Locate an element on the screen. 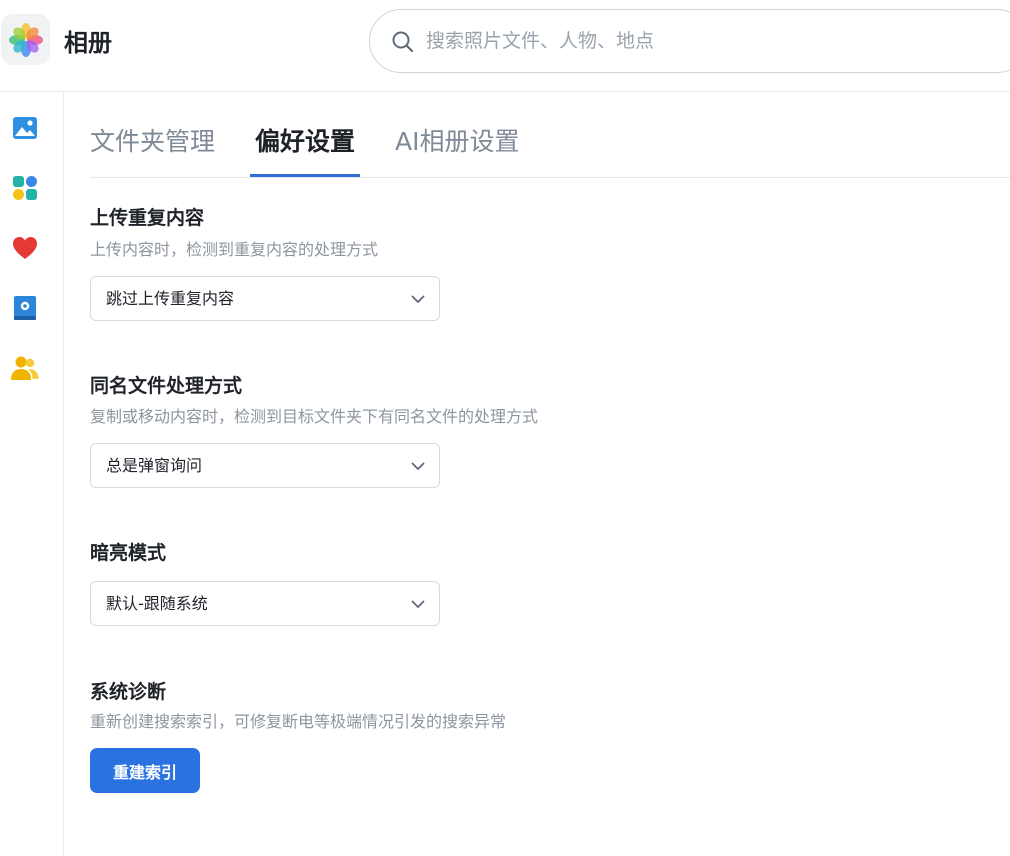  app-header: 相册 is located at coordinates (505, 46).